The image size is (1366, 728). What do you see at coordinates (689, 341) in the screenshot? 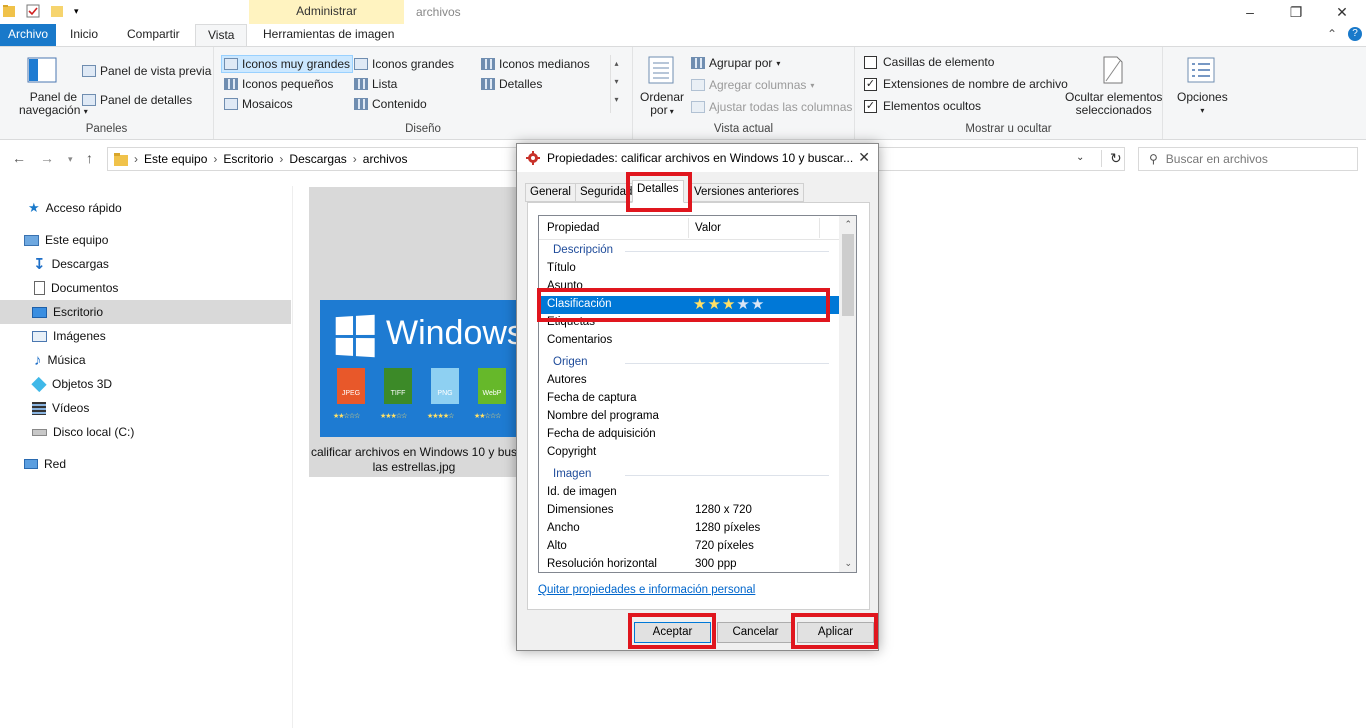
I see `property-row: Comentarios` at bounding box center [689, 341].